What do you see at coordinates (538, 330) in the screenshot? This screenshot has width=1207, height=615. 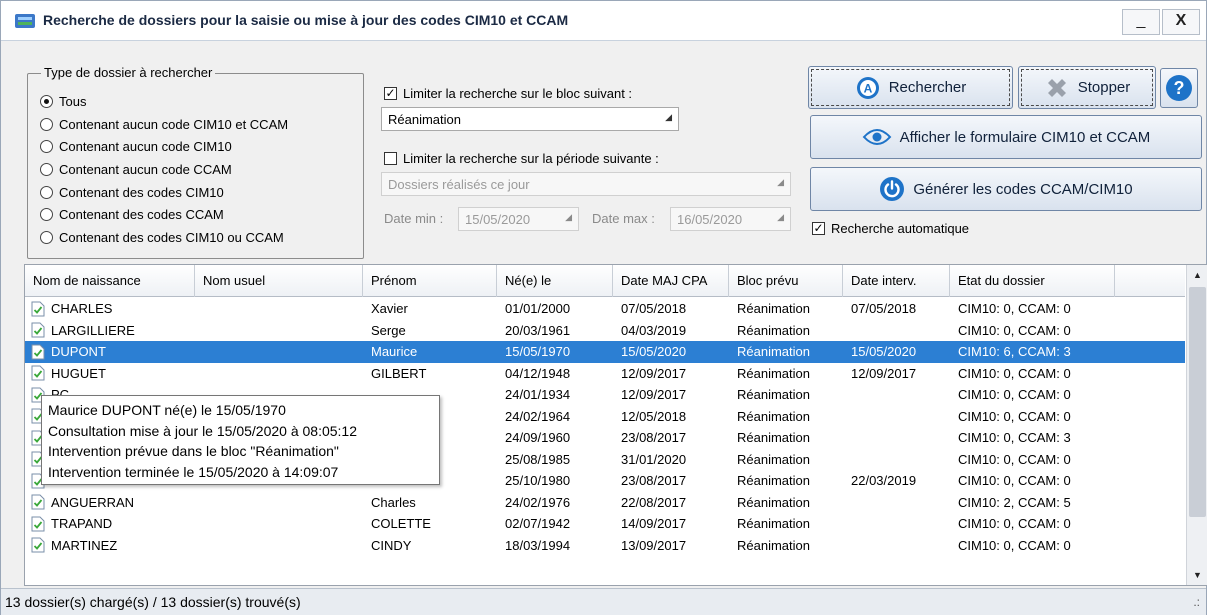 I see `cell-ne-le: 20/03/1961` at bounding box center [538, 330].